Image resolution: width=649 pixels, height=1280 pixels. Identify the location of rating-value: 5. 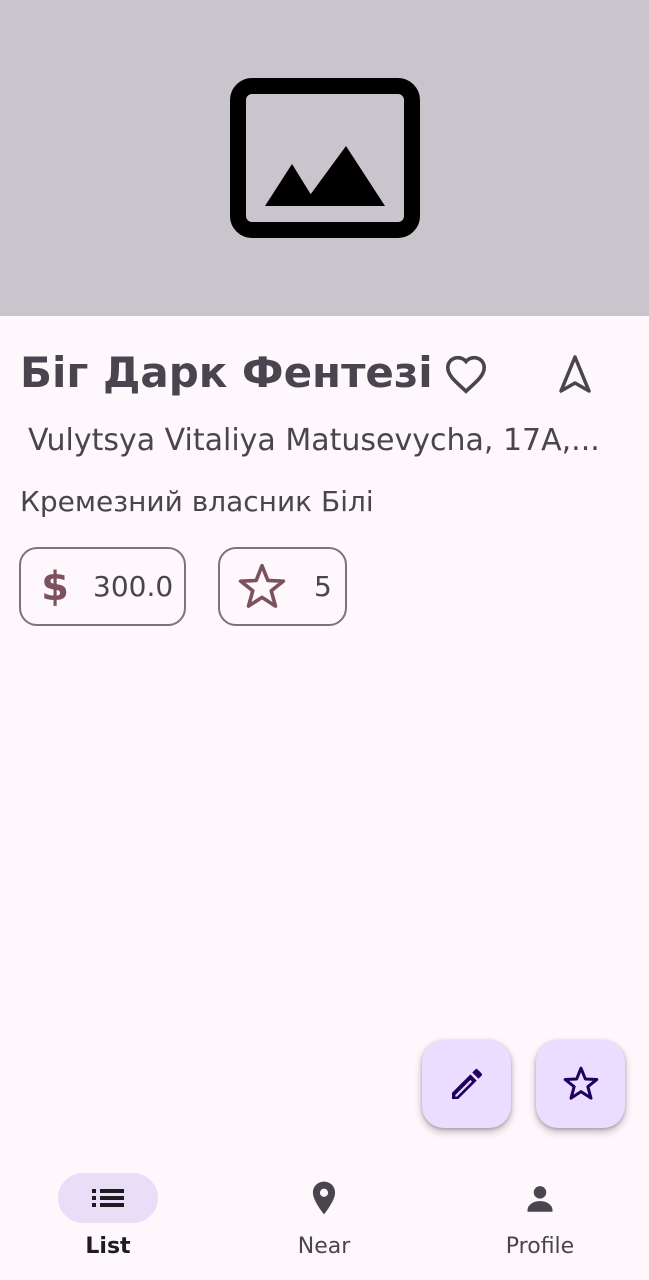
(323, 586).